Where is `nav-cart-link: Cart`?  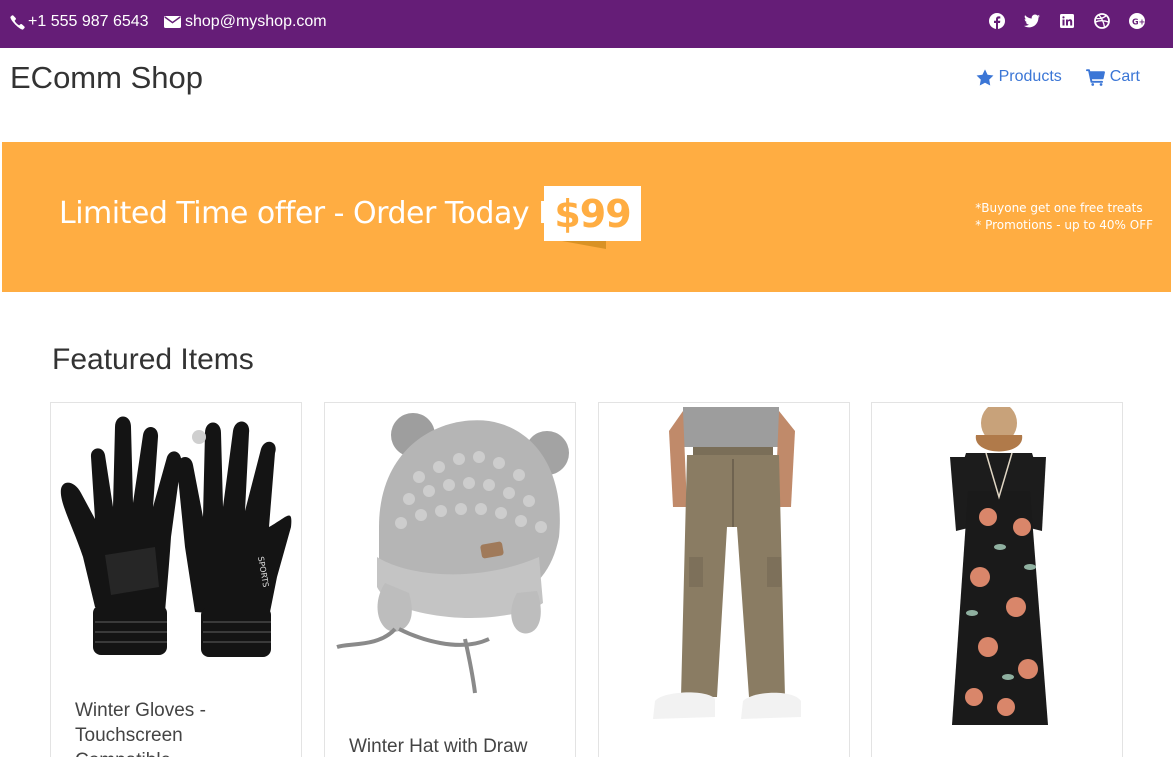
nav-cart-link: Cart is located at coordinates (1112, 77).